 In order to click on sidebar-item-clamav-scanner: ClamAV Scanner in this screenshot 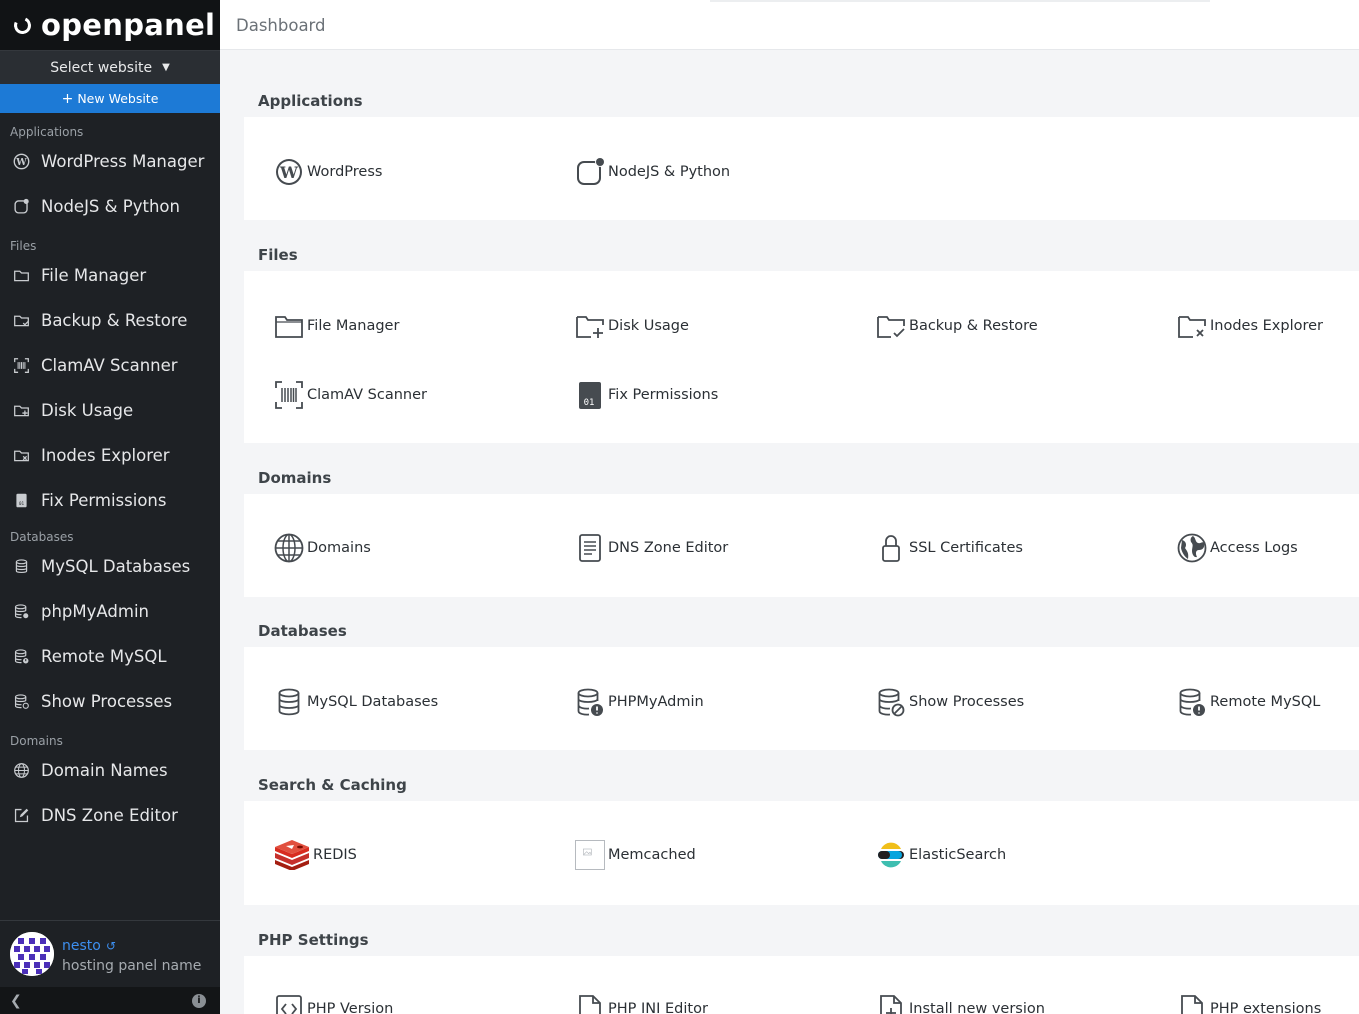, I will do `click(110, 365)`.